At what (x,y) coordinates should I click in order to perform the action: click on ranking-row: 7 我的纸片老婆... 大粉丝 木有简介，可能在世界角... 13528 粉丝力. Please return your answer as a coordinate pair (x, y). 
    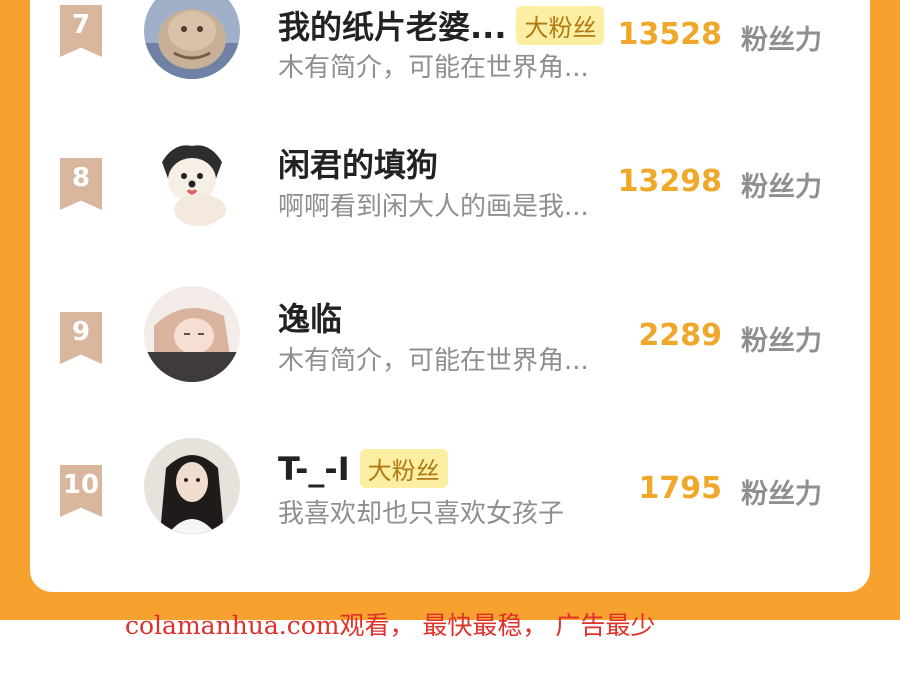
    Looking at the image, I should click on (450, 53).